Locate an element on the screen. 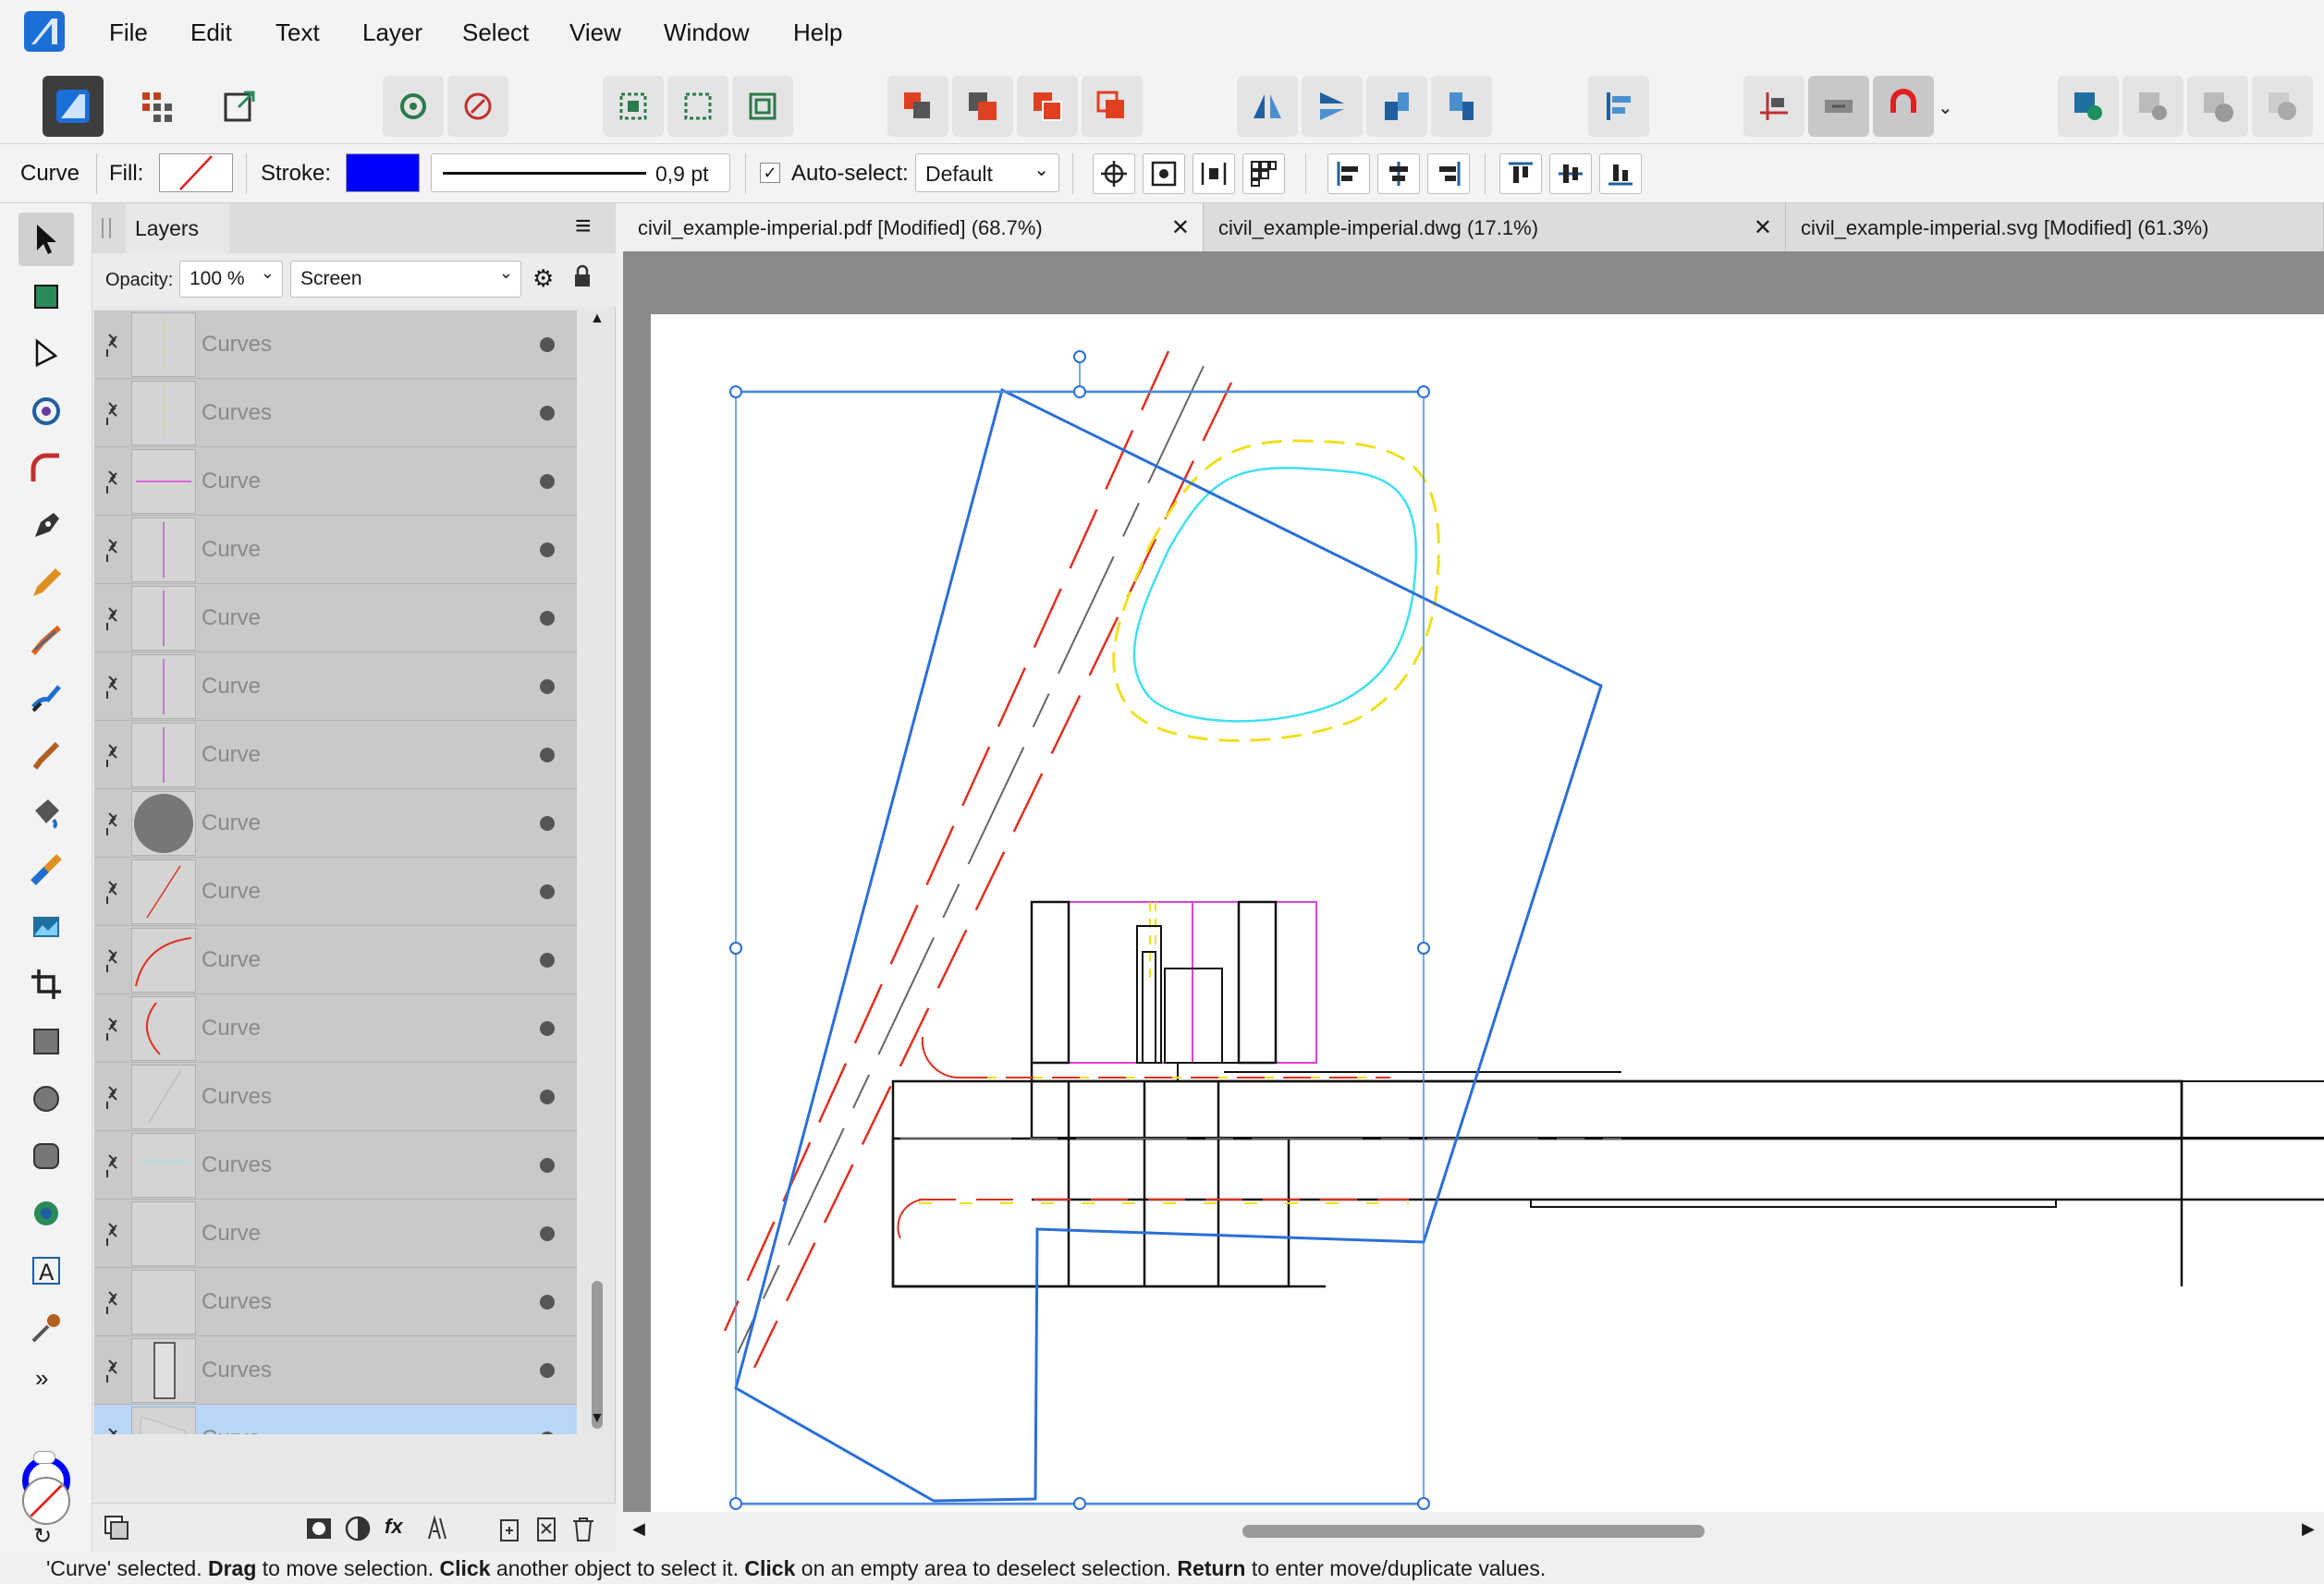  rotate-right-icon is located at coordinates (1461, 106).